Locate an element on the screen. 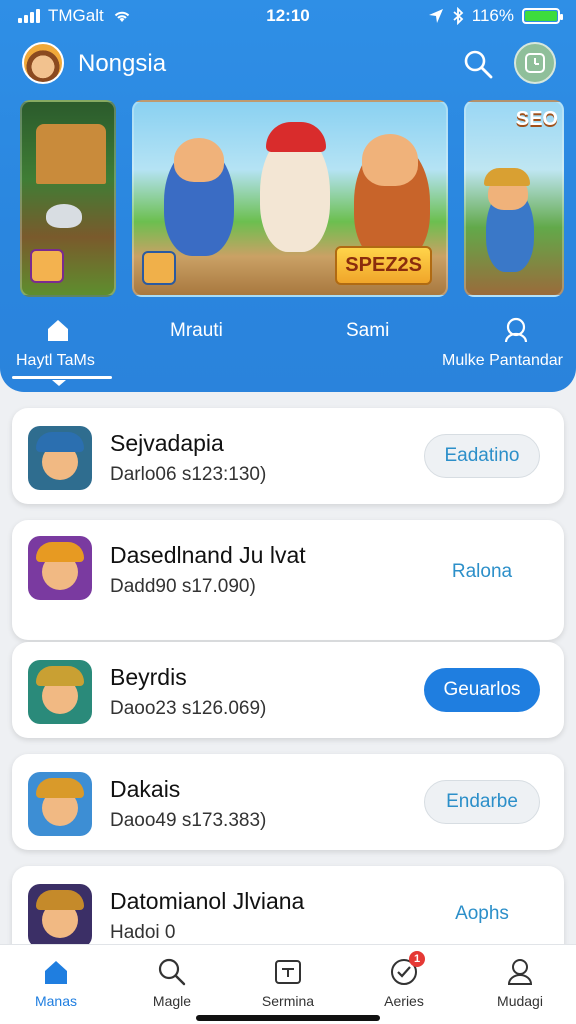  home-indicator is located at coordinates (288, 1018).